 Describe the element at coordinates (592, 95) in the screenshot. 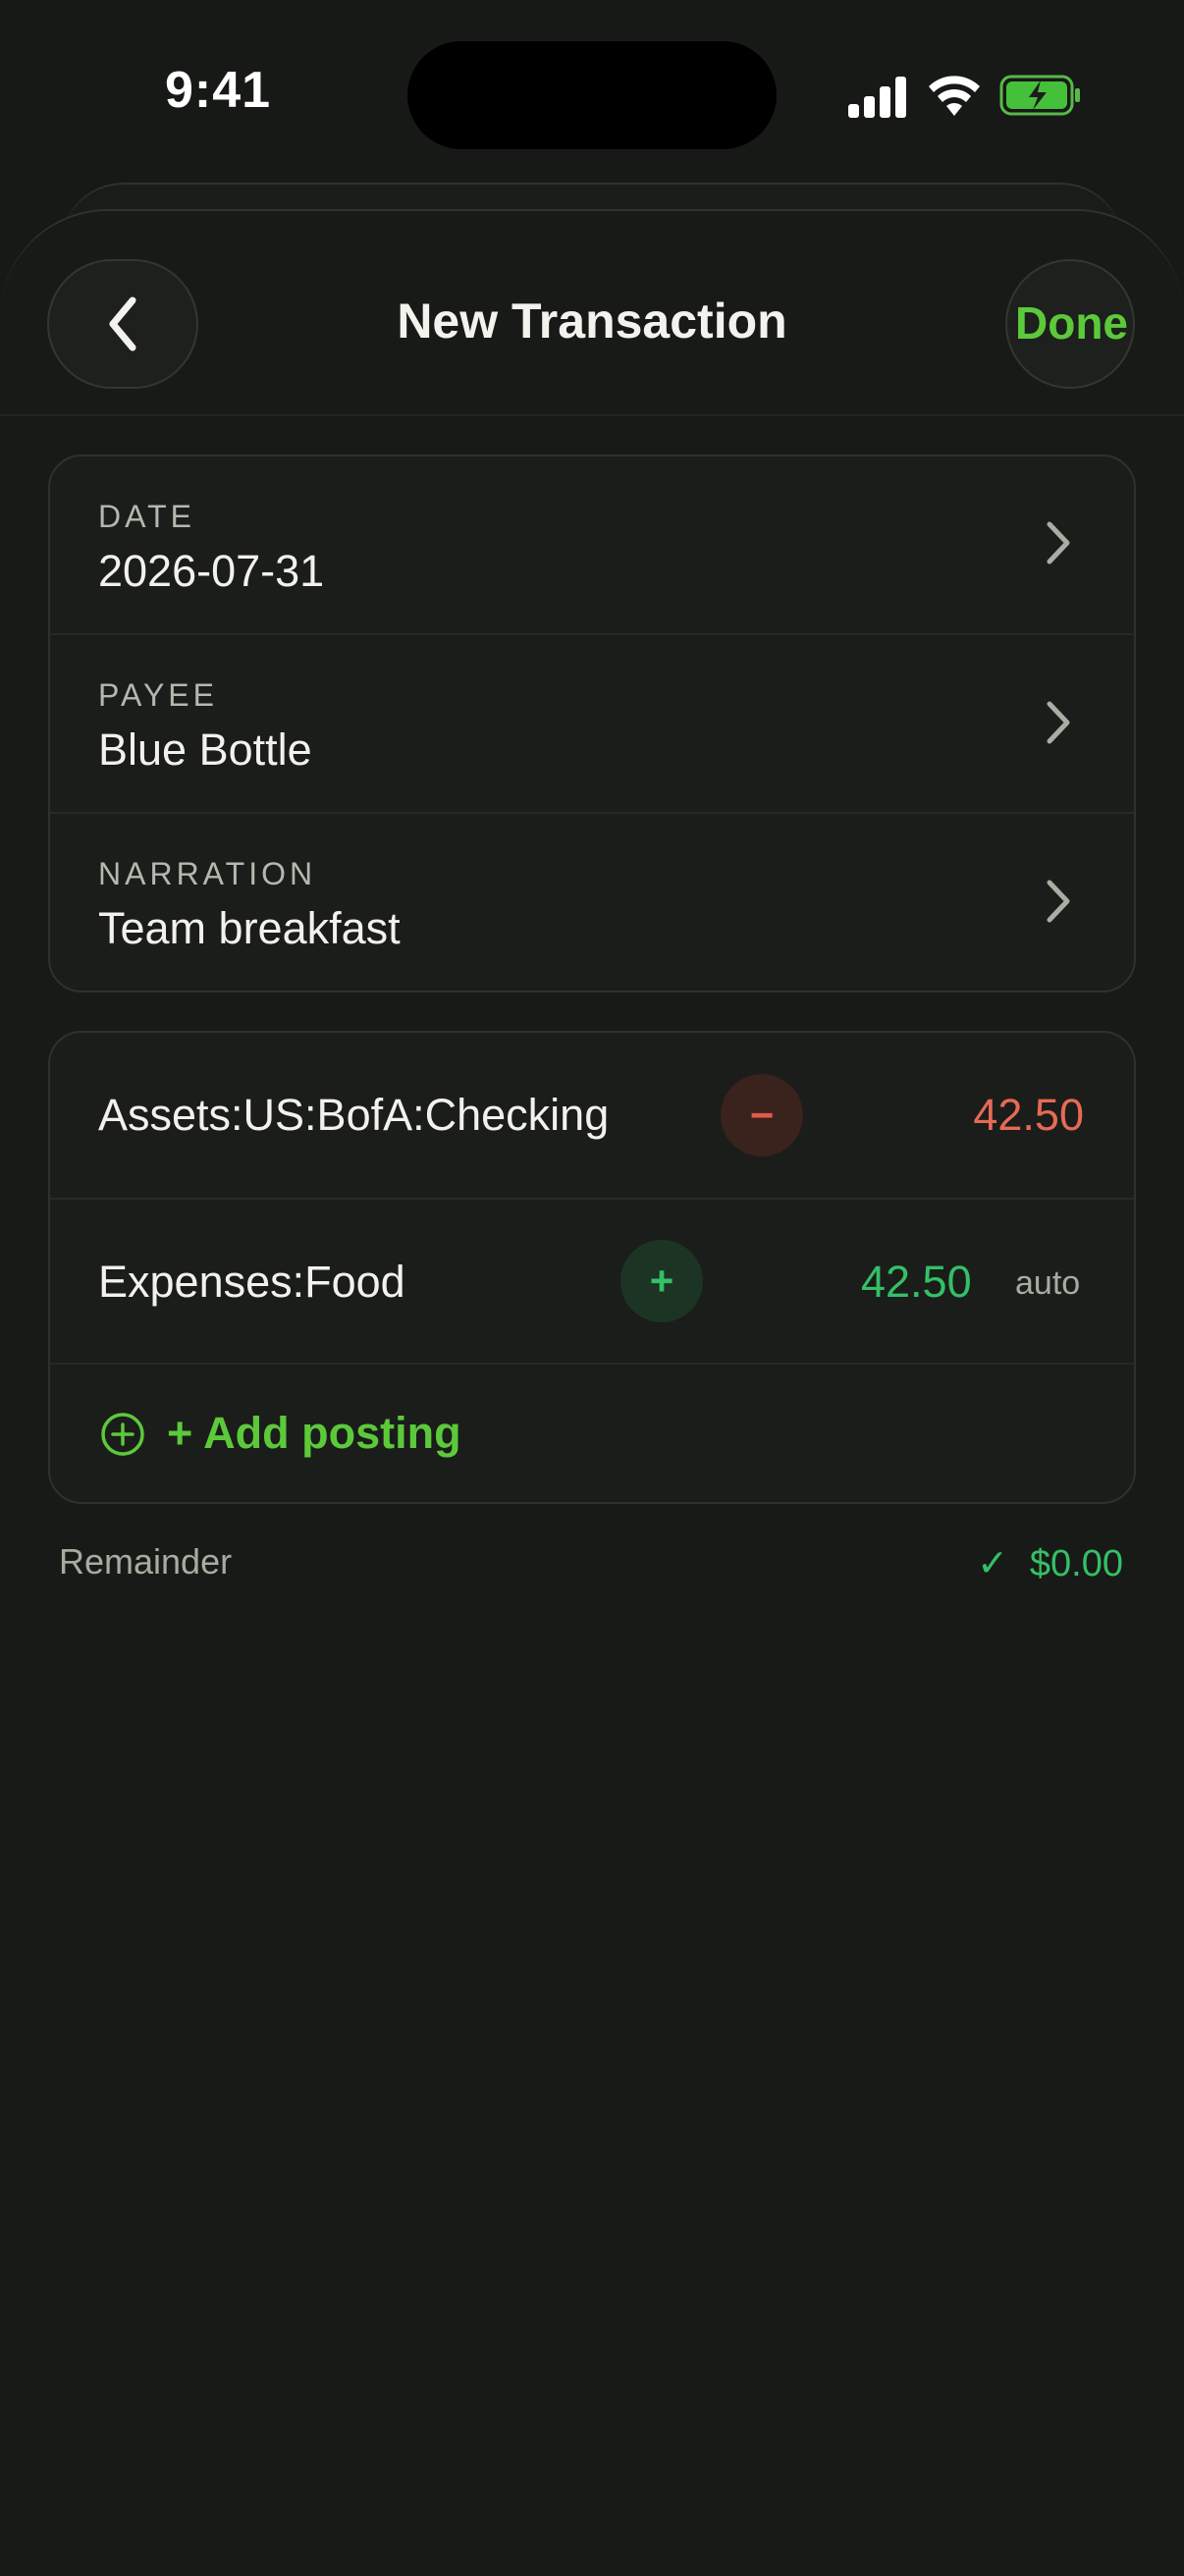

I see `dynamic-island` at that location.